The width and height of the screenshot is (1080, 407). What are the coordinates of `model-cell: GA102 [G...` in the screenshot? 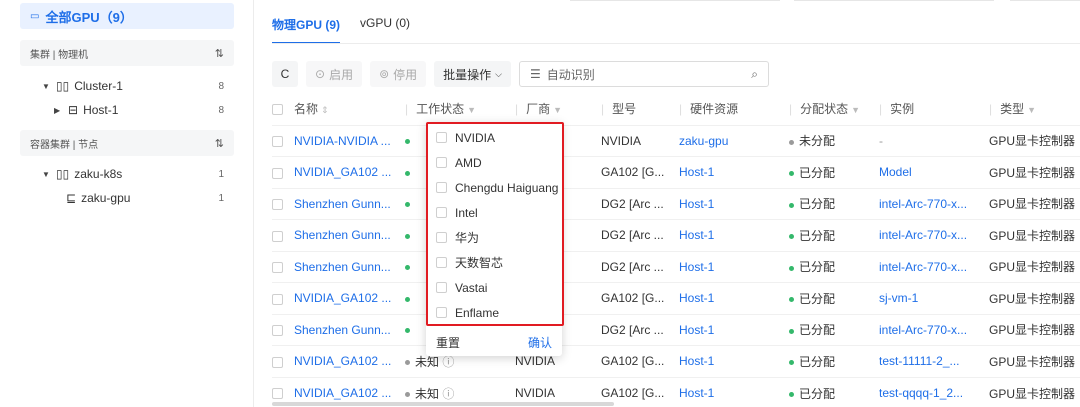 It's located at (640, 172).